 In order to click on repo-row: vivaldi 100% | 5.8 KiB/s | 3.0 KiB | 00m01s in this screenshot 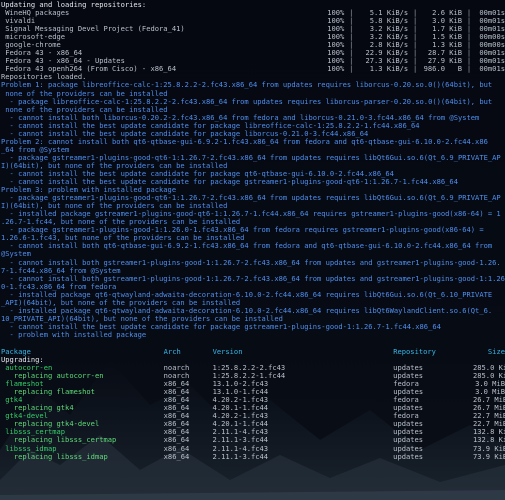, I will do `click(253, 21)`.